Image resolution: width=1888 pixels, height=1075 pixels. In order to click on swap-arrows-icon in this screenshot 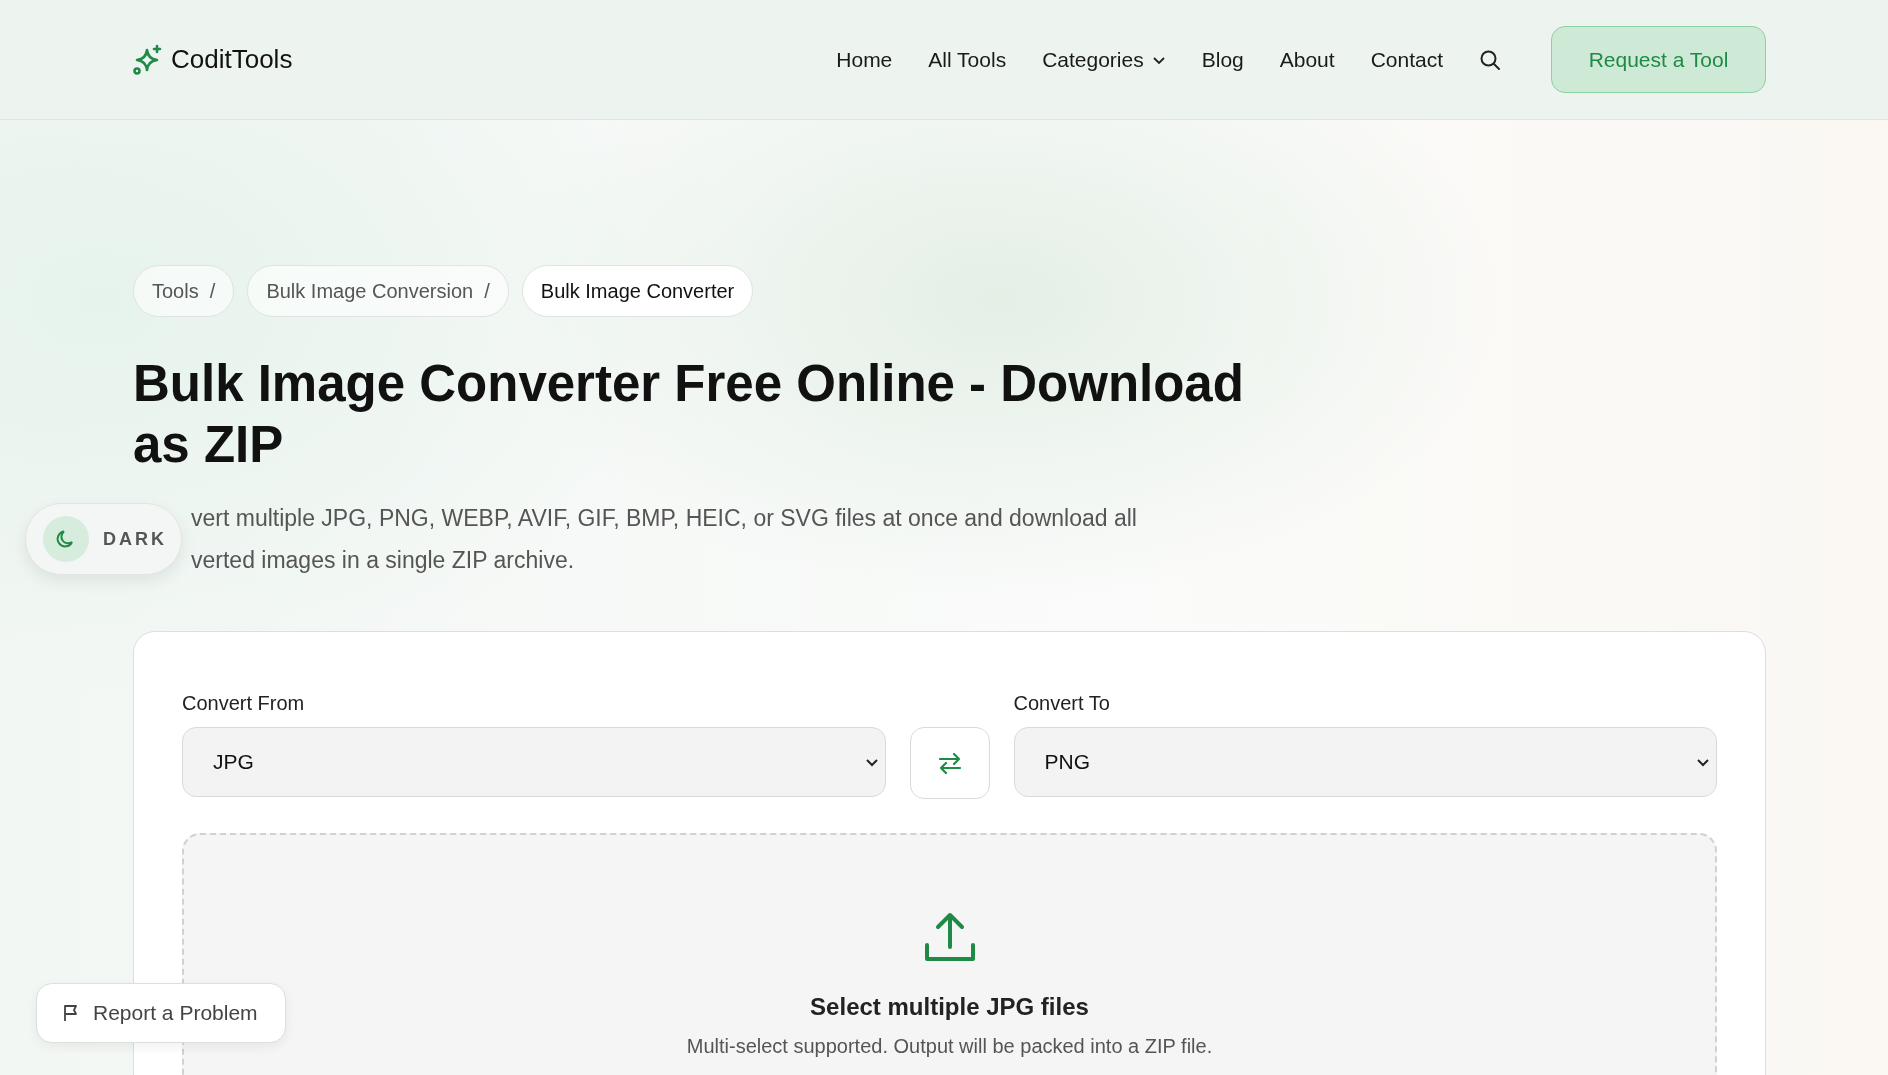, I will do `click(949, 763)`.